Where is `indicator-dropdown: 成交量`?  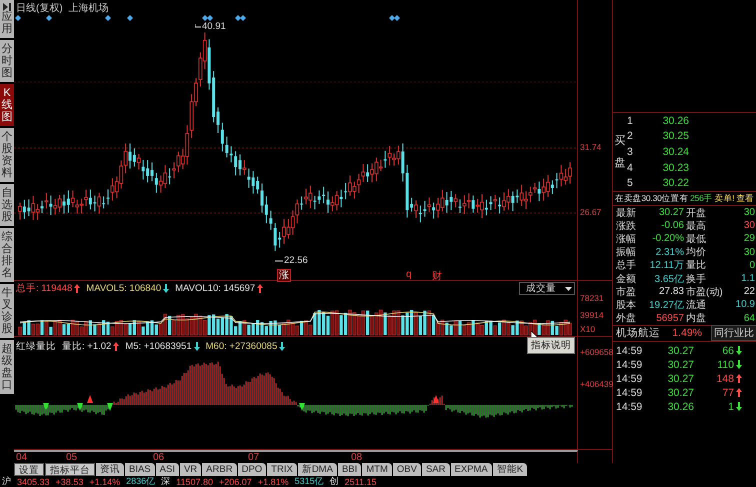
indicator-dropdown: 成交量 is located at coordinates (547, 288).